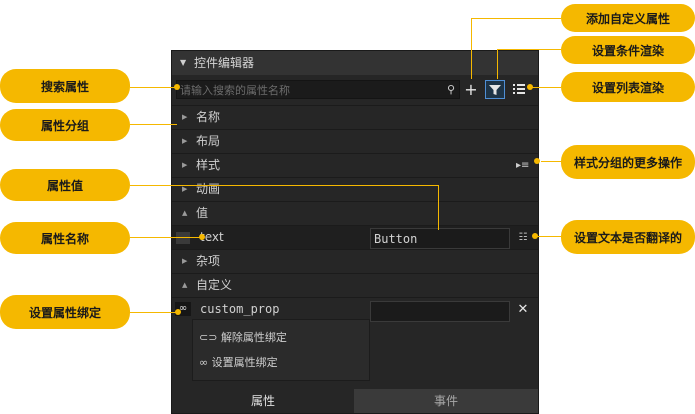 The image size is (695, 414). Describe the element at coordinates (65, 312) in the screenshot. I see `callout-property-binding: 设置属性绑定` at that location.